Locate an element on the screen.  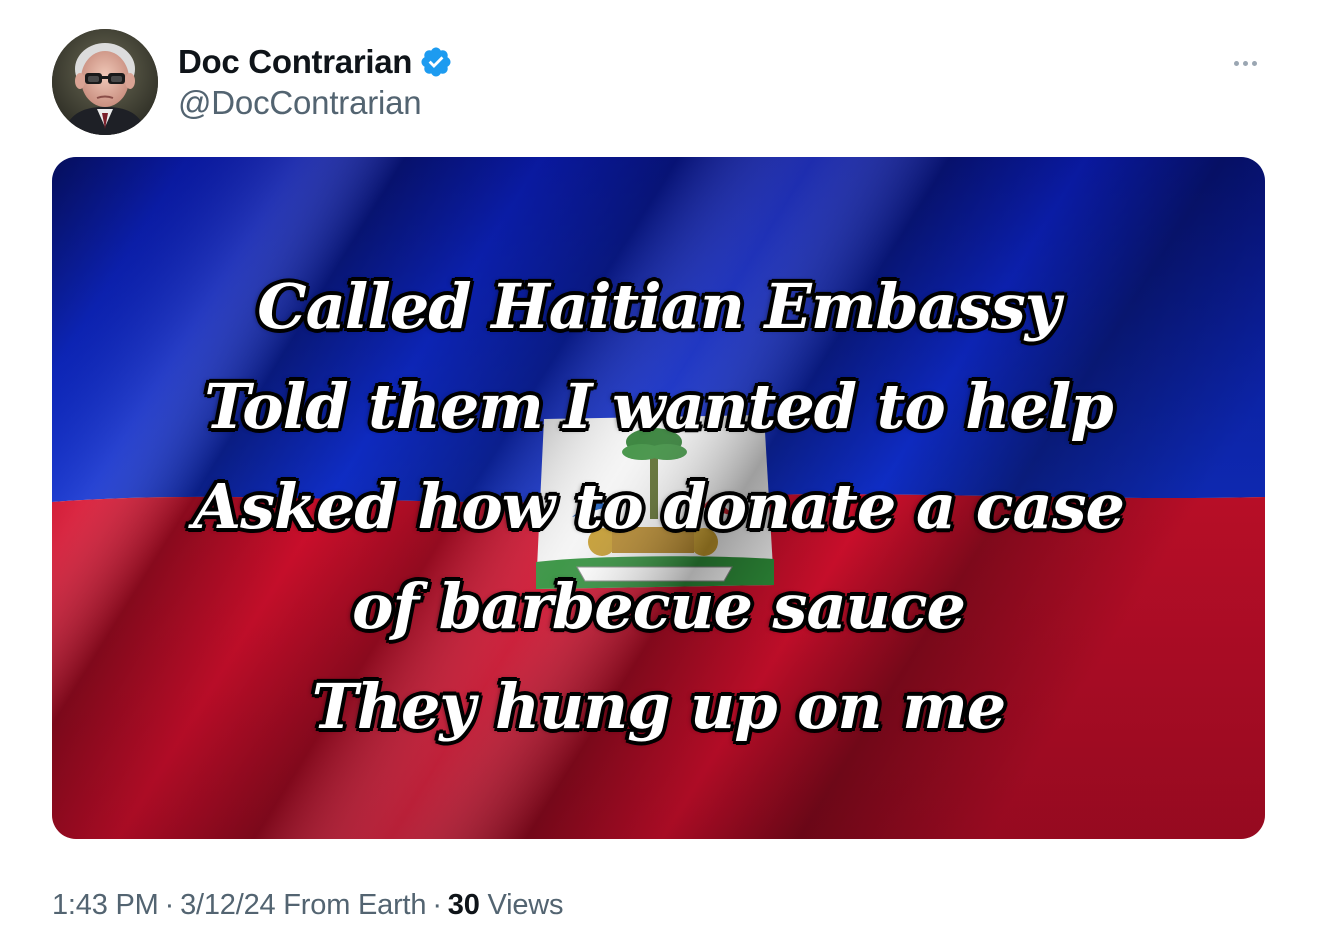
views-label: Views is located at coordinates (525, 905).